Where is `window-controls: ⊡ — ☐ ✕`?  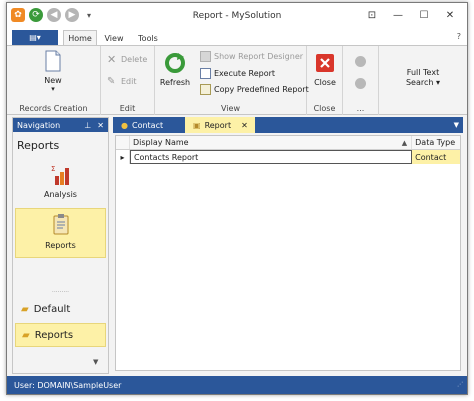
window-controls: ⊡ — ☐ ✕ is located at coordinates (411, 15).